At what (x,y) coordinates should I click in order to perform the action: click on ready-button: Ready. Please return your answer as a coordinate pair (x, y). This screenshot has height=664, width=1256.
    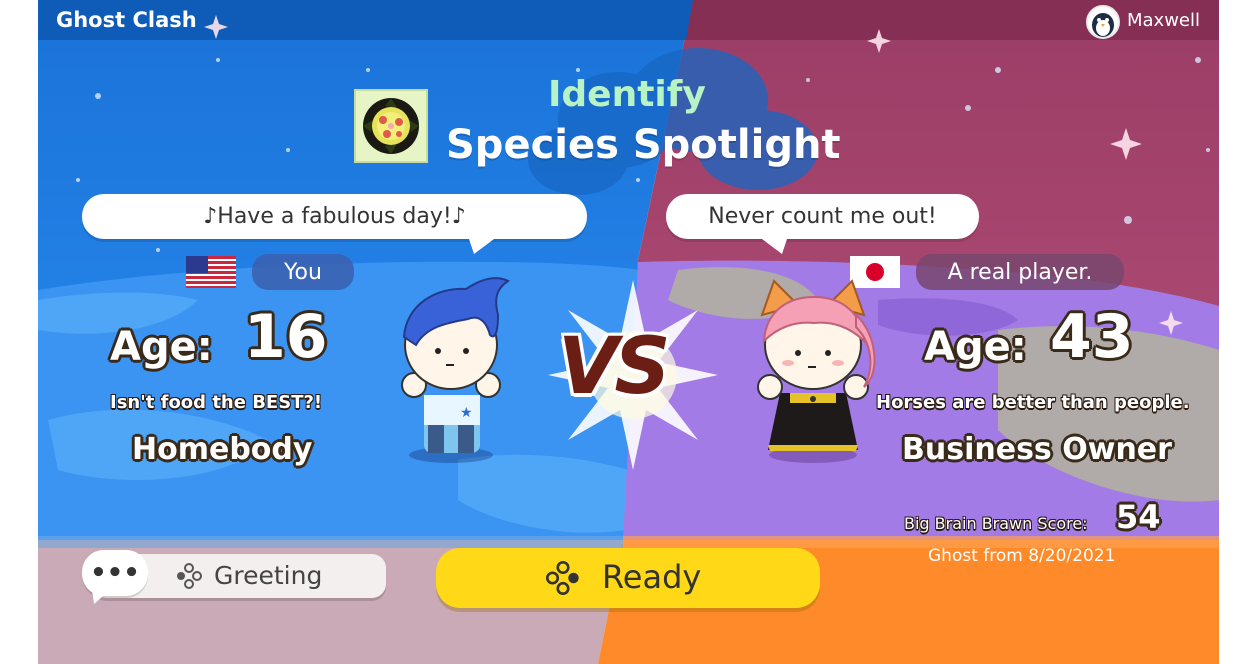
    Looking at the image, I should click on (628, 578).